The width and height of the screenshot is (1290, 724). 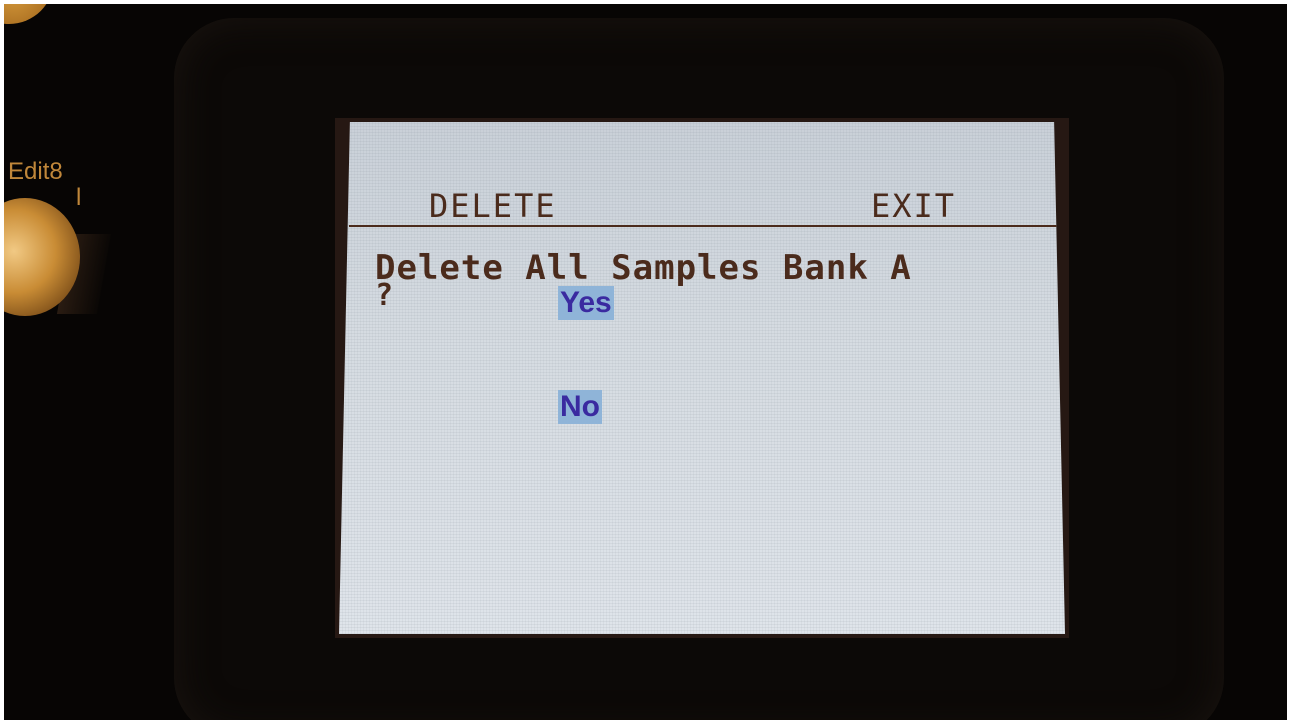 I want to click on confirm-prompt: Delete All Samples Bank A, so click(x=643, y=268).